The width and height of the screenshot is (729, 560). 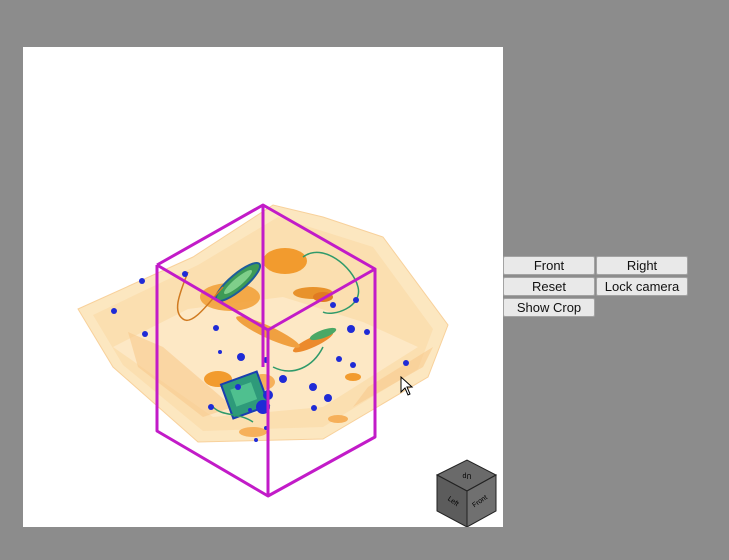 What do you see at coordinates (466, 493) in the screenshot?
I see `orientation-cube-icon: Up Left Front` at bounding box center [466, 493].